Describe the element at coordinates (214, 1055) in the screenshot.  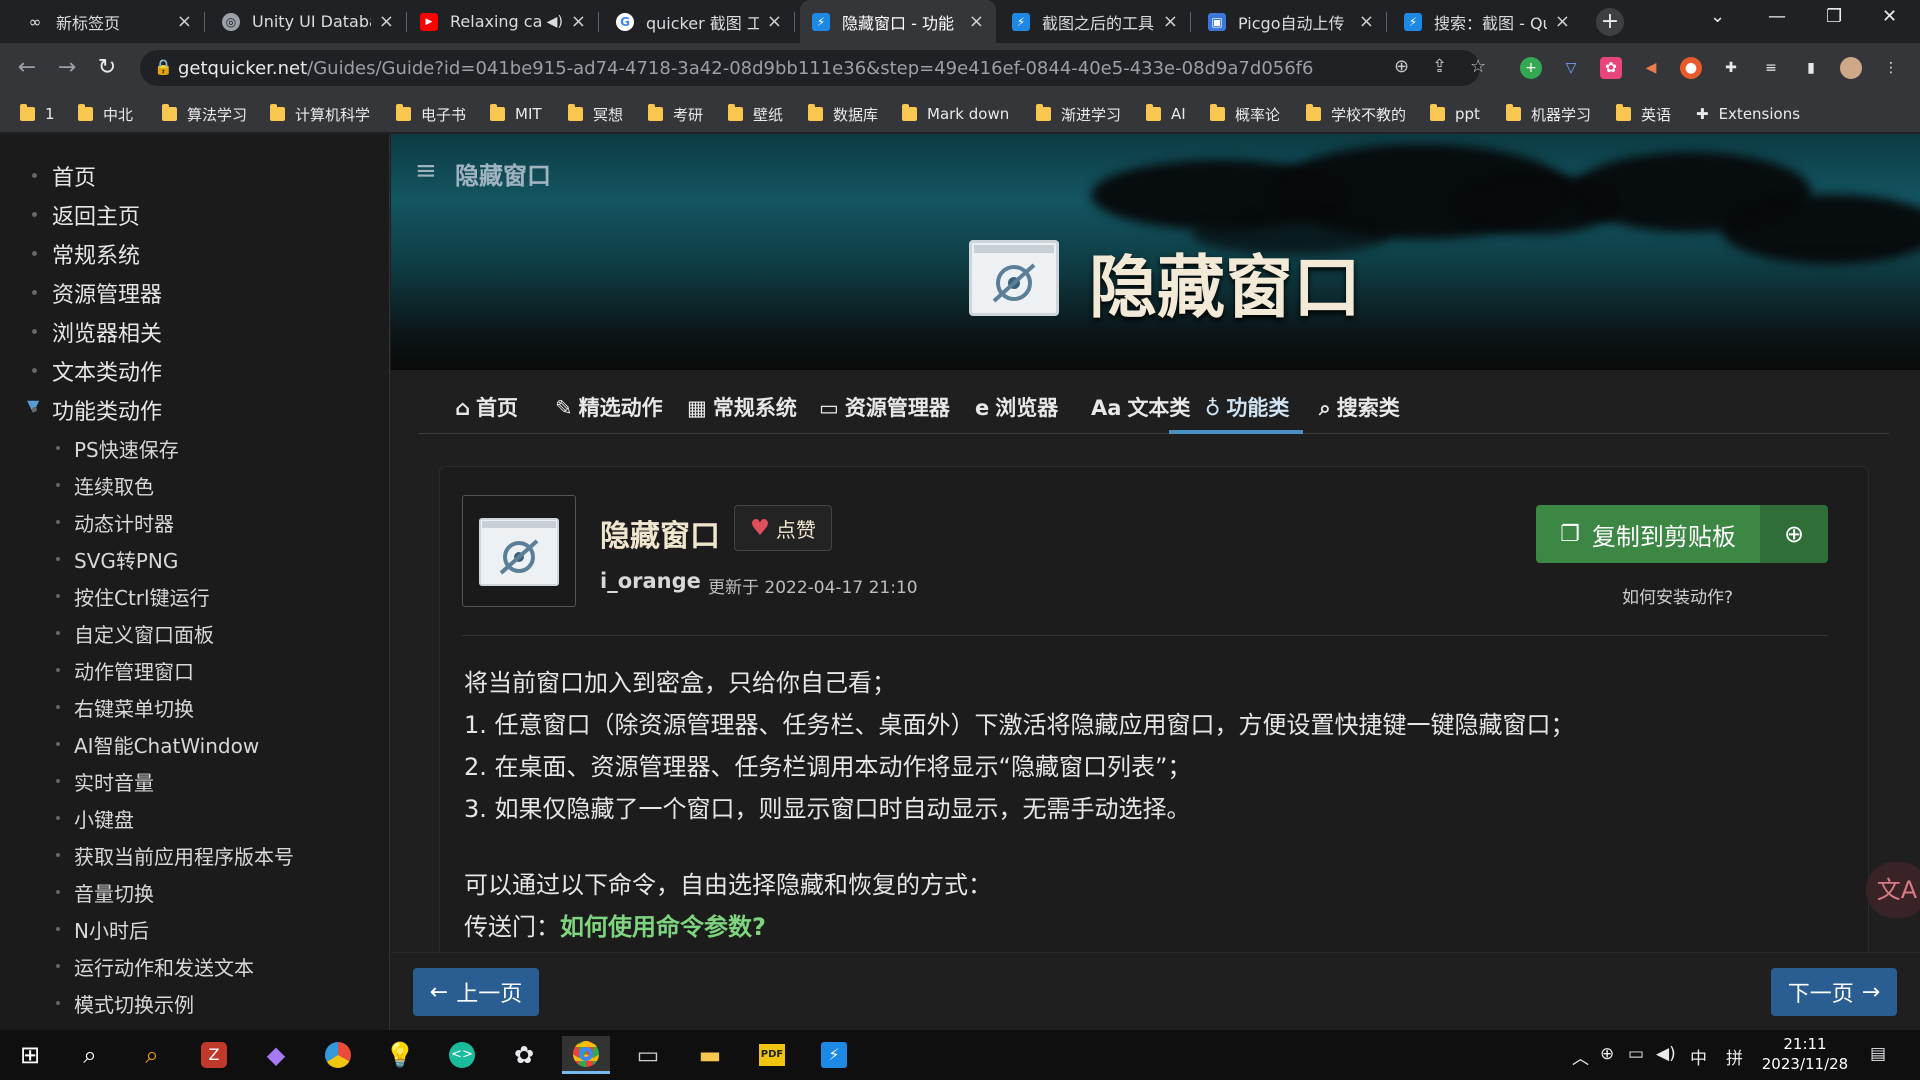
I see `red-app-icon: Z` at that location.